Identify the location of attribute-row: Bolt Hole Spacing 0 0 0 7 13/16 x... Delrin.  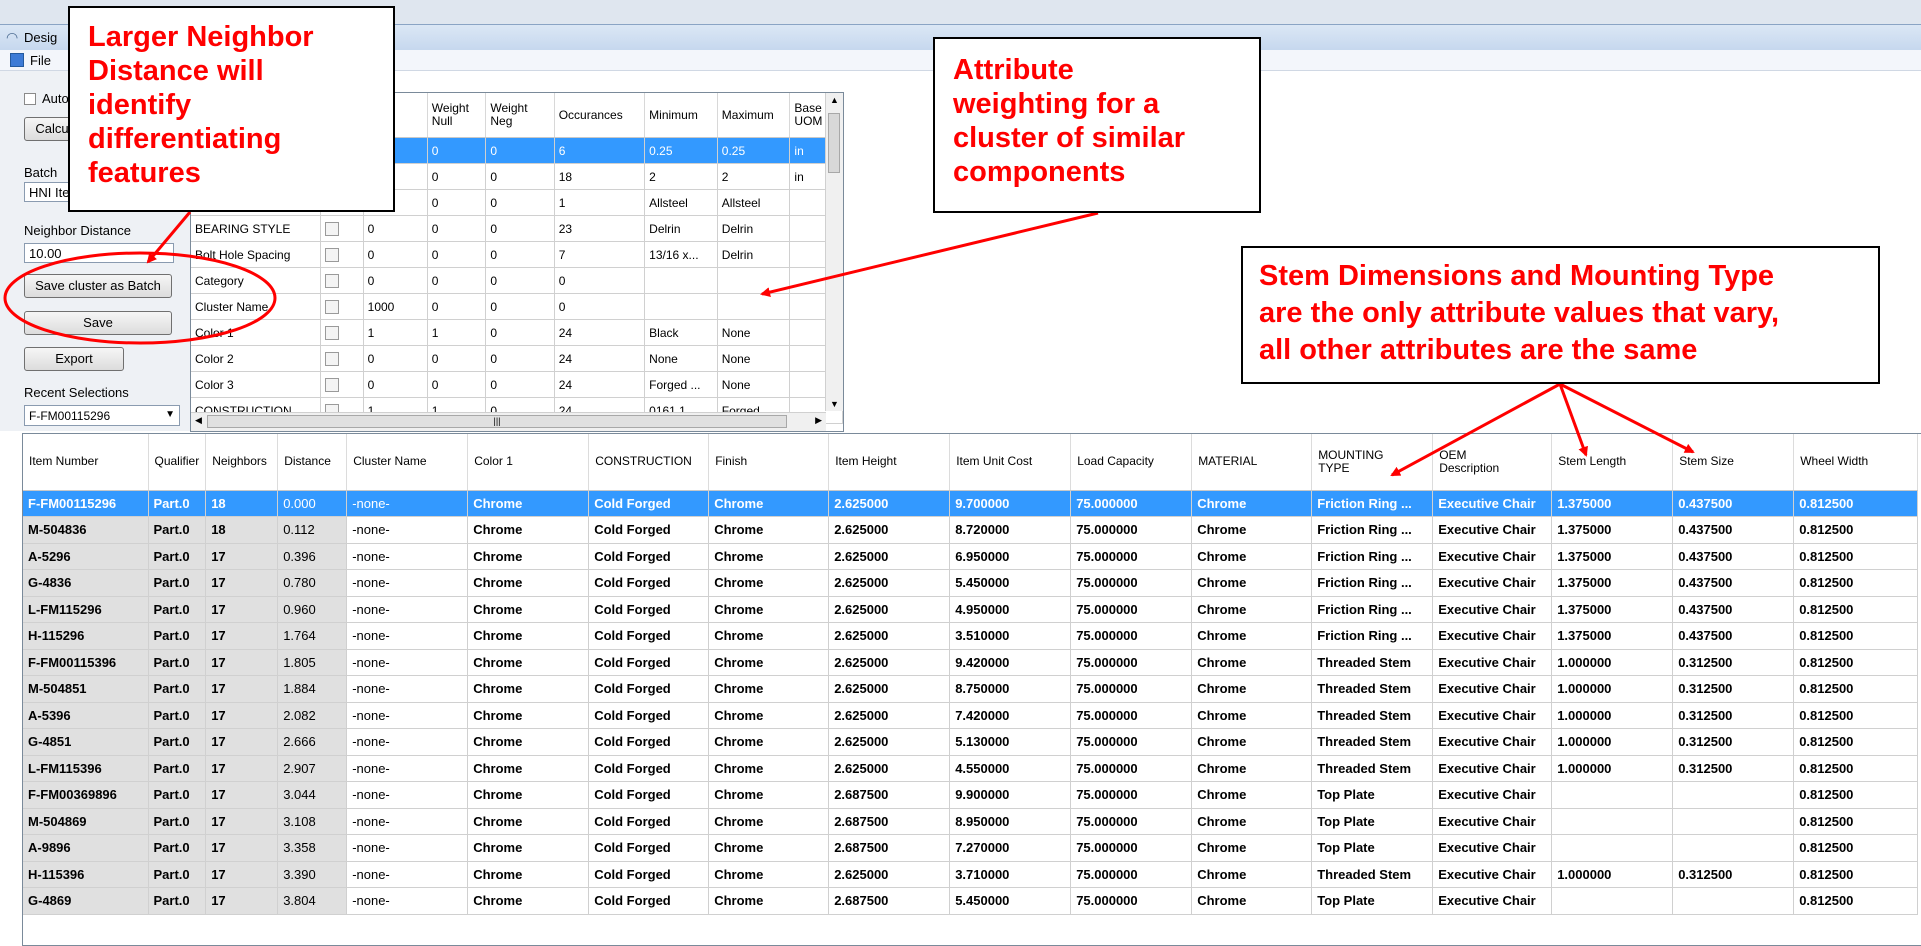
(517, 254).